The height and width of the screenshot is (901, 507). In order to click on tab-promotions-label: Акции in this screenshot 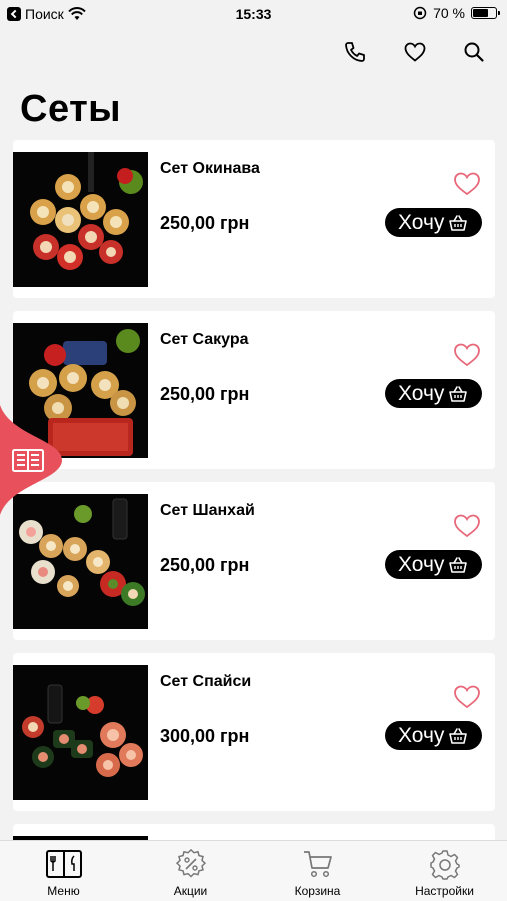, I will do `click(190, 891)`.